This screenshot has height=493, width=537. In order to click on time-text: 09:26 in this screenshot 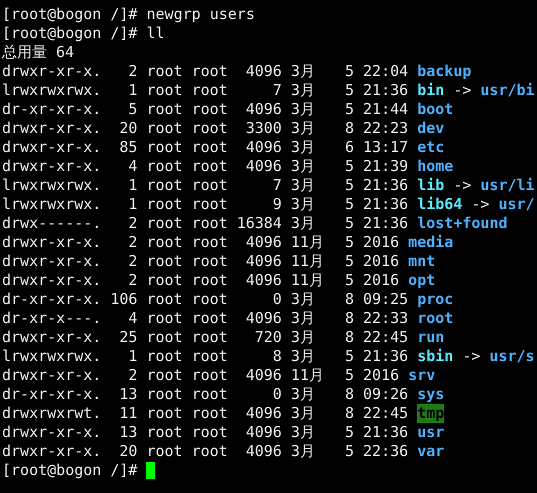, I will do `click(385, 394)`.